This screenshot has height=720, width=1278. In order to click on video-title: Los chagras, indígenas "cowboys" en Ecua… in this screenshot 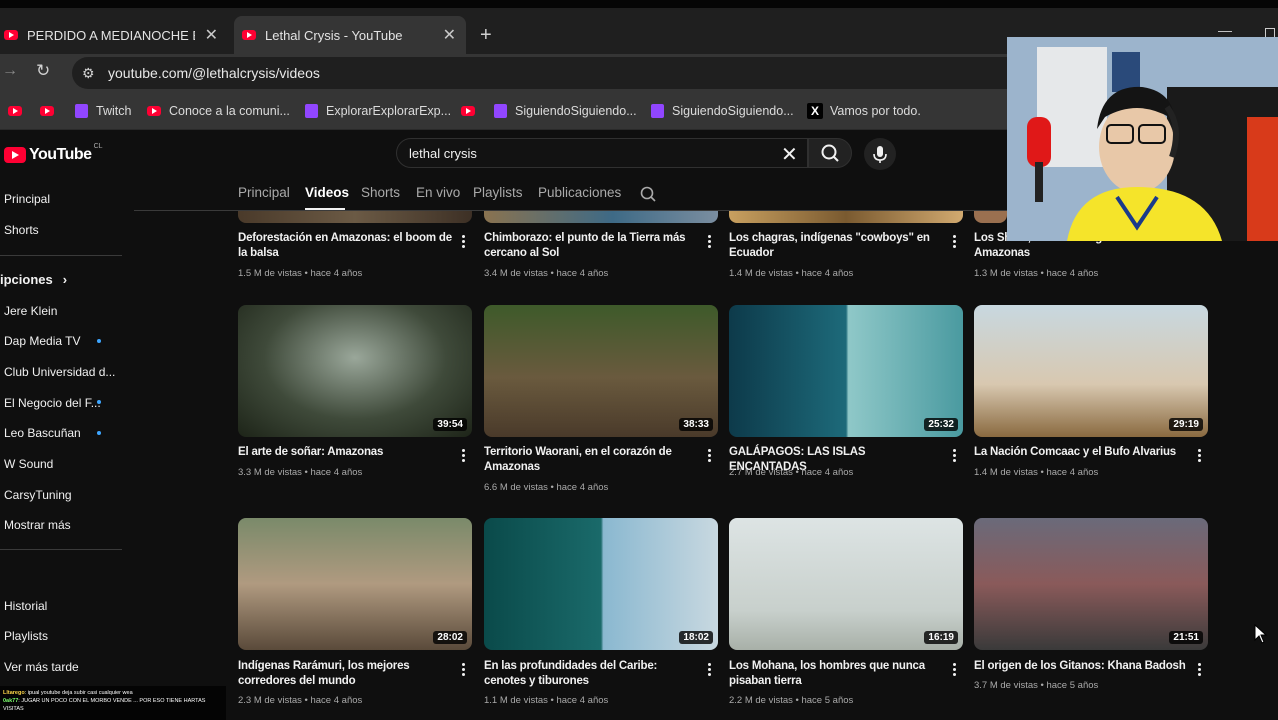, I will do `click(836, 246)`.